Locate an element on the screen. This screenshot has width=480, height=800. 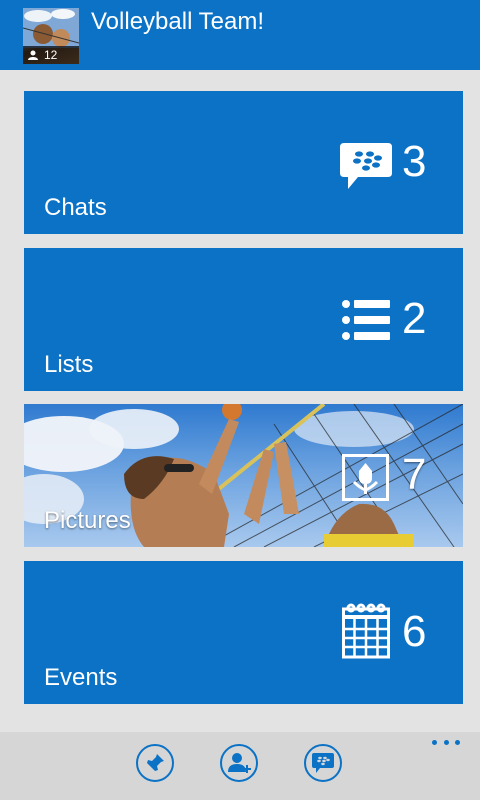
add-contact-button is located at coordinates (239, 763).